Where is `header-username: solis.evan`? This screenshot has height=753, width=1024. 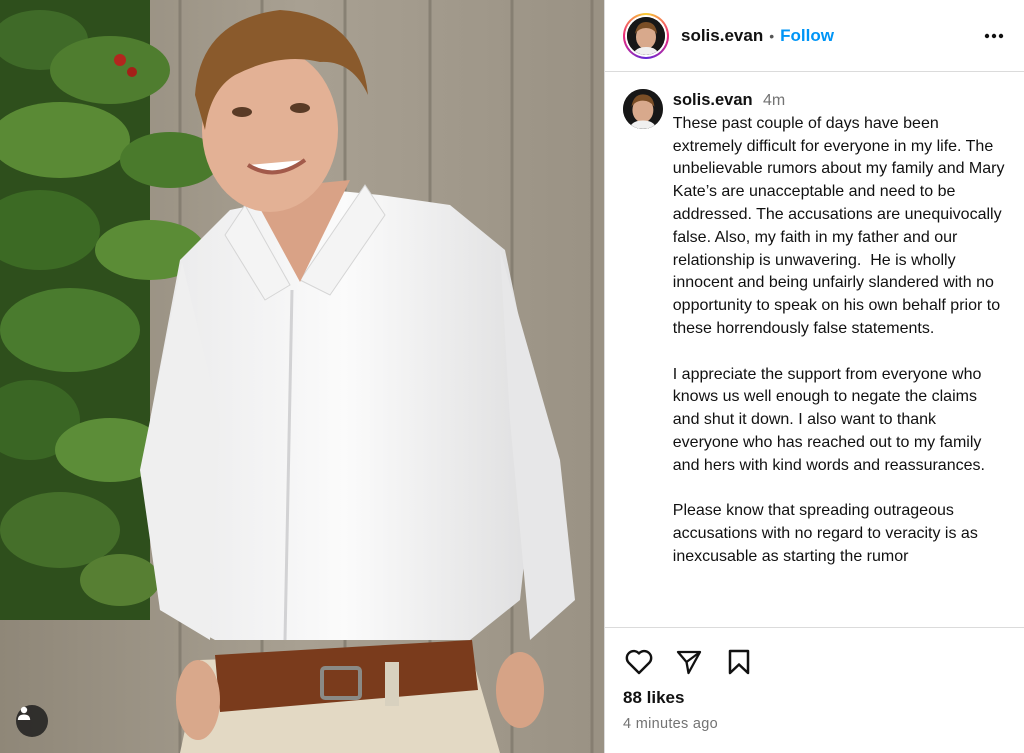 header-username: solis.evan is located at coordinates (722, 36).